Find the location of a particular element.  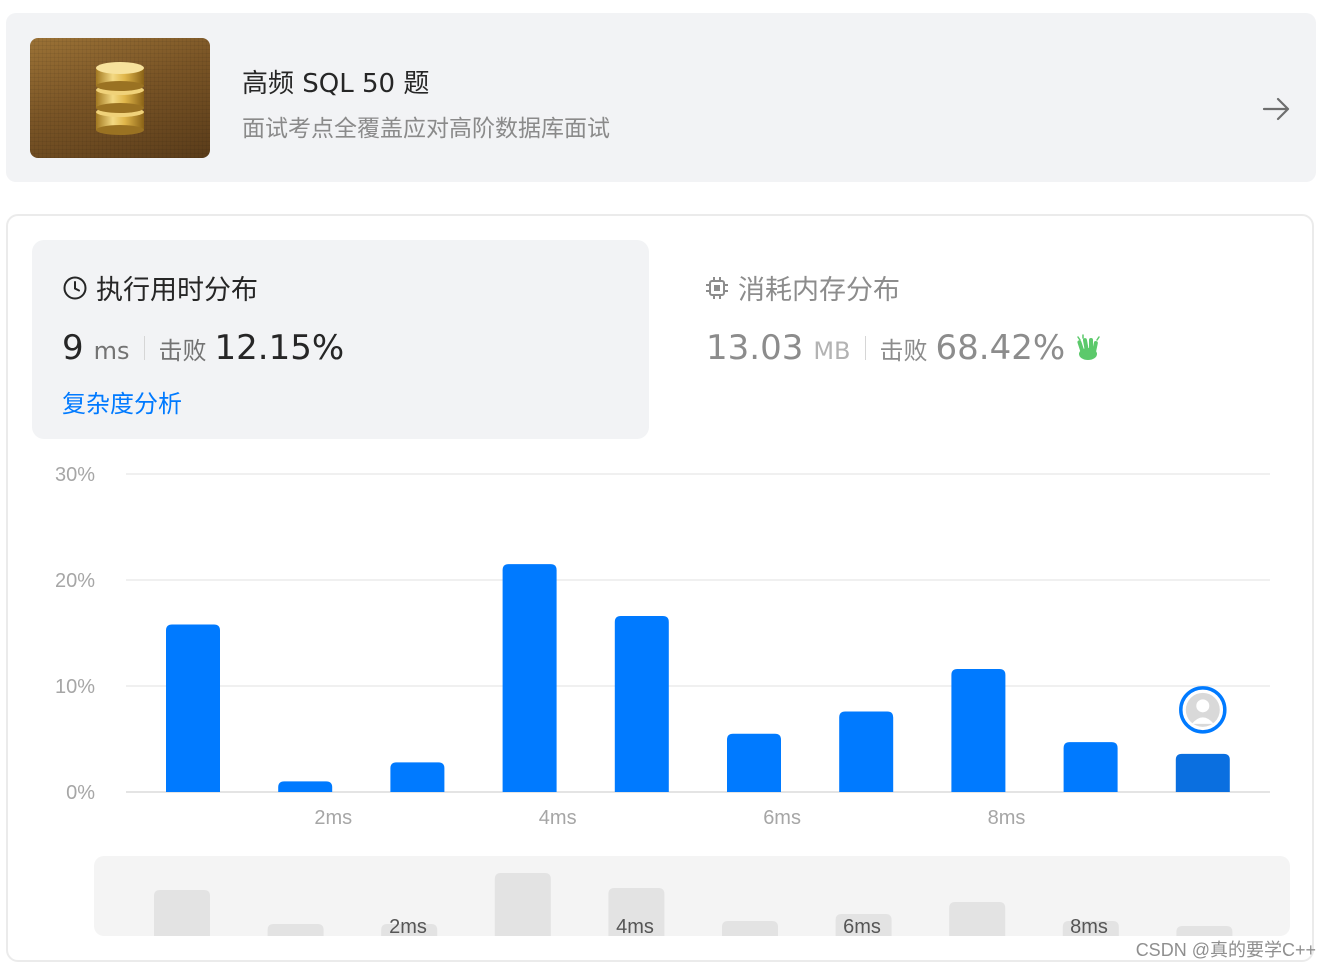

x-tick-label: 8ms is located at coordinates (1007, 818).